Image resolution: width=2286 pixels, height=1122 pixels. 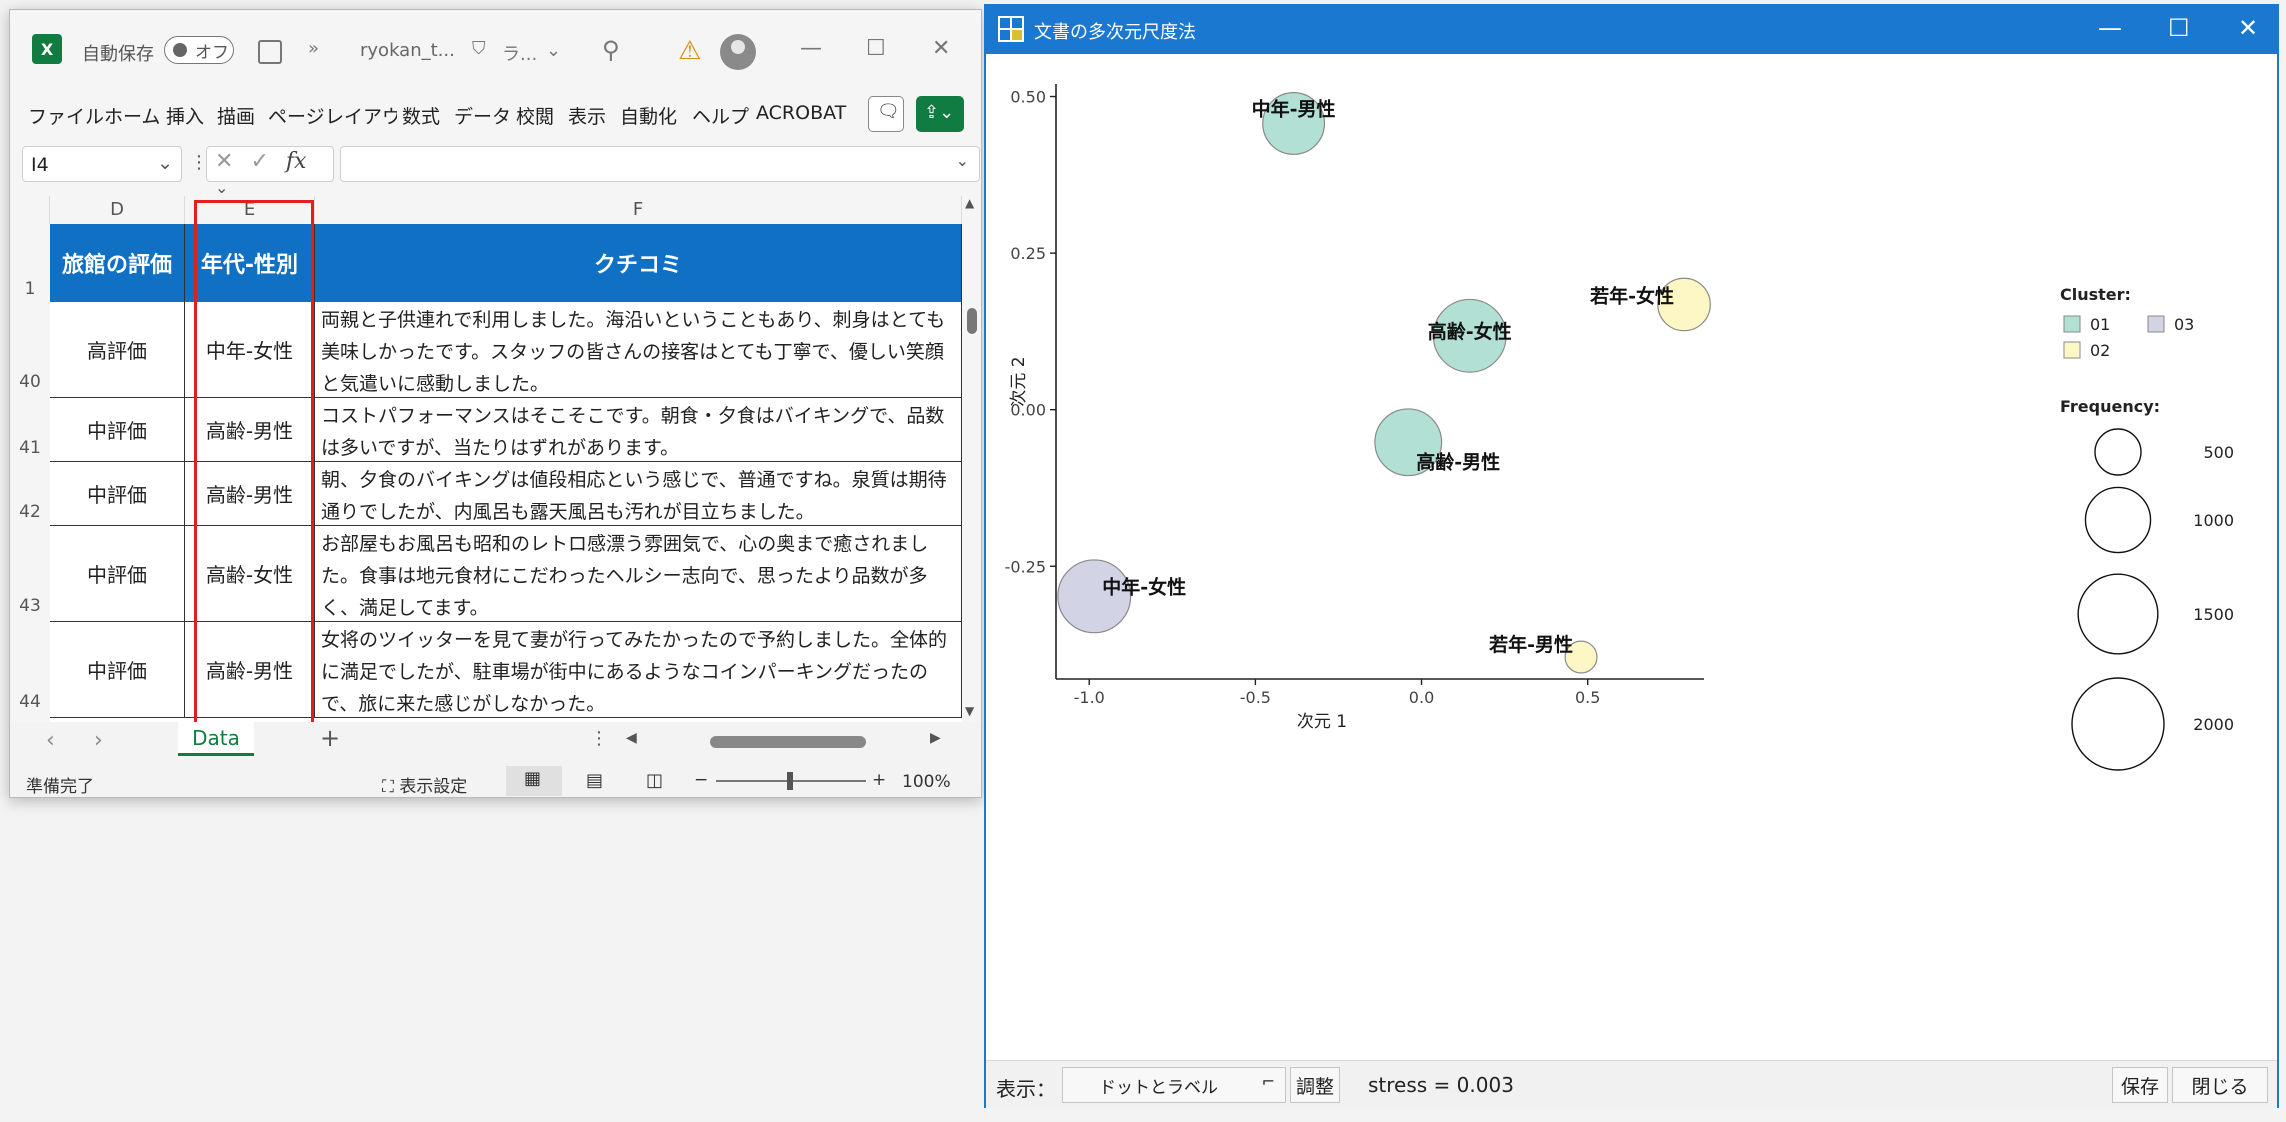 What do you see at coordinates (654, 780) in the screenshot?
I see `page-break-icon: ◫` at bounding box center [654, 780].